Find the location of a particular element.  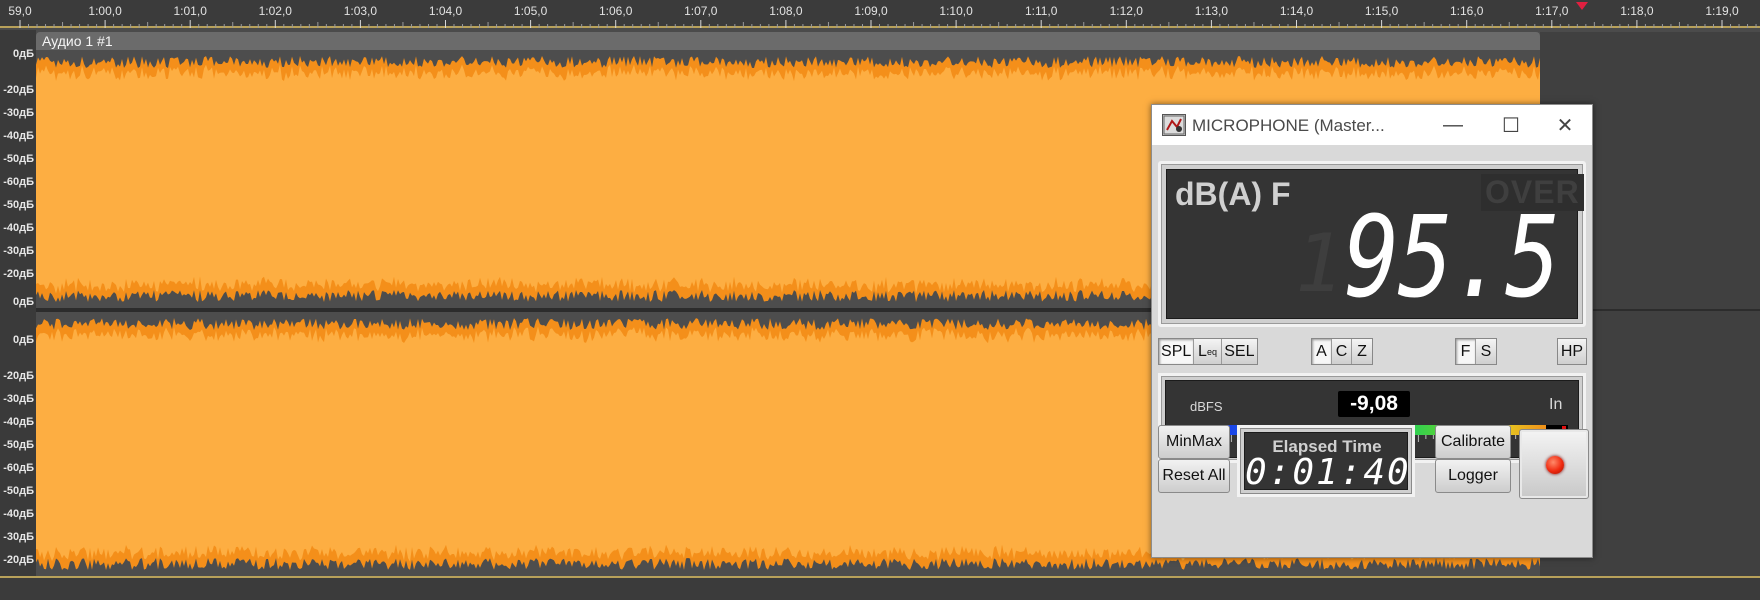

ruler-label: 1:14,0 is located at coordinates (1296, 11).